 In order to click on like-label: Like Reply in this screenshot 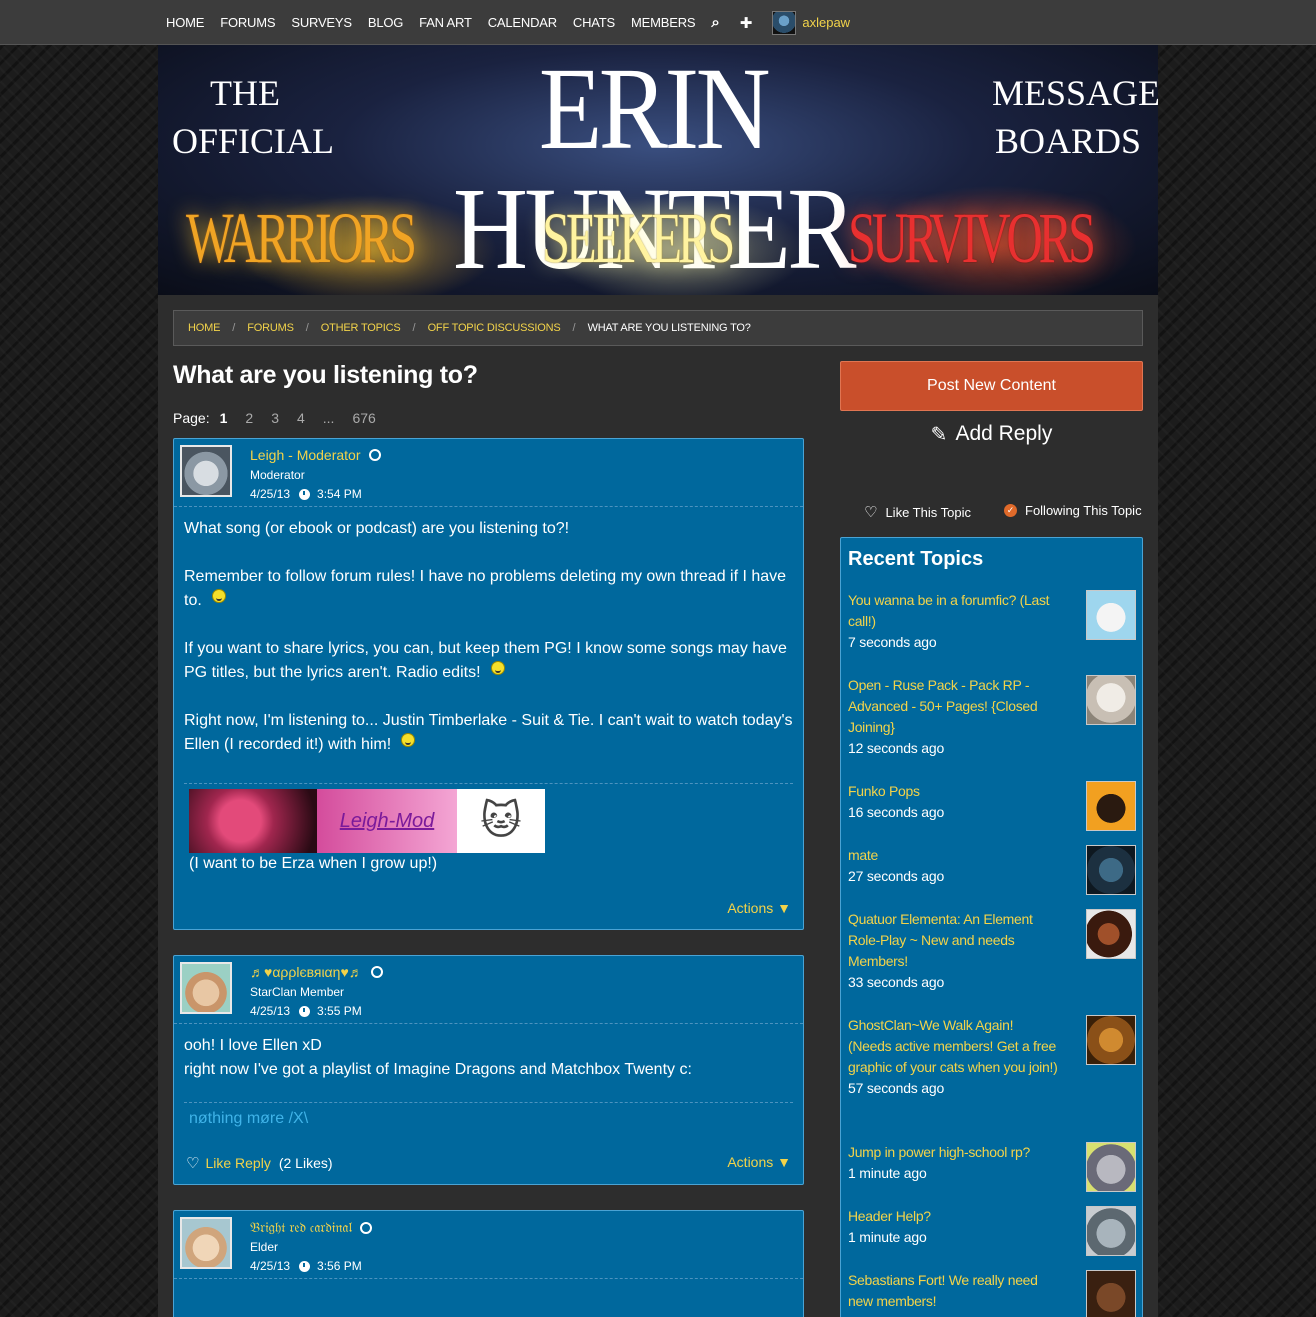, I will do `click(237, 1163)`.